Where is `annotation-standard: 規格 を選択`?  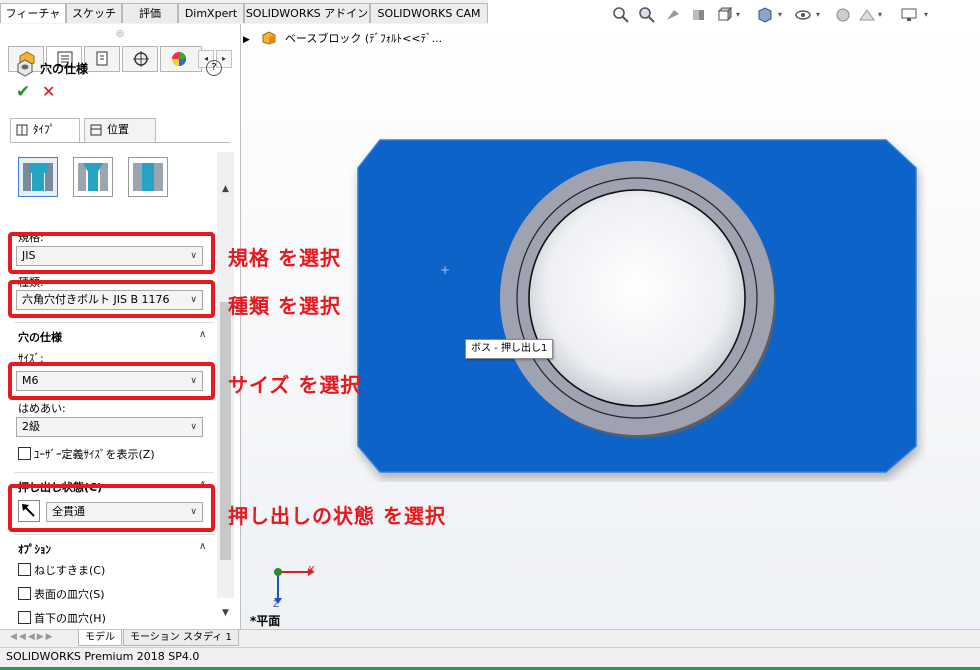 annotation-standard: 規格 を選択 is located at coordinates (284, 258).